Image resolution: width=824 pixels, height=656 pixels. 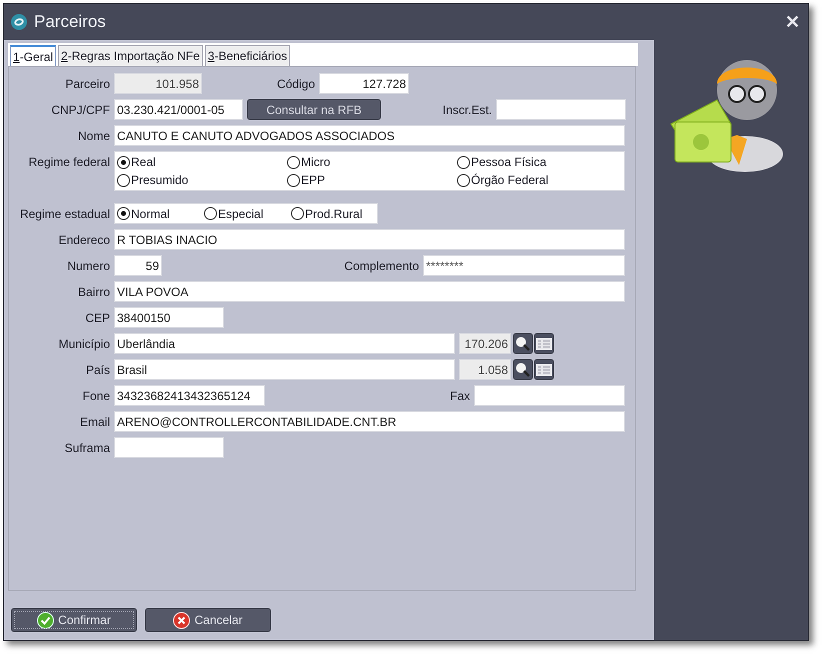 What do you see at coordinates (208, 620) in the screenshot?
I see `cancel-button: Cancelar` at bounding box center [208, 620].